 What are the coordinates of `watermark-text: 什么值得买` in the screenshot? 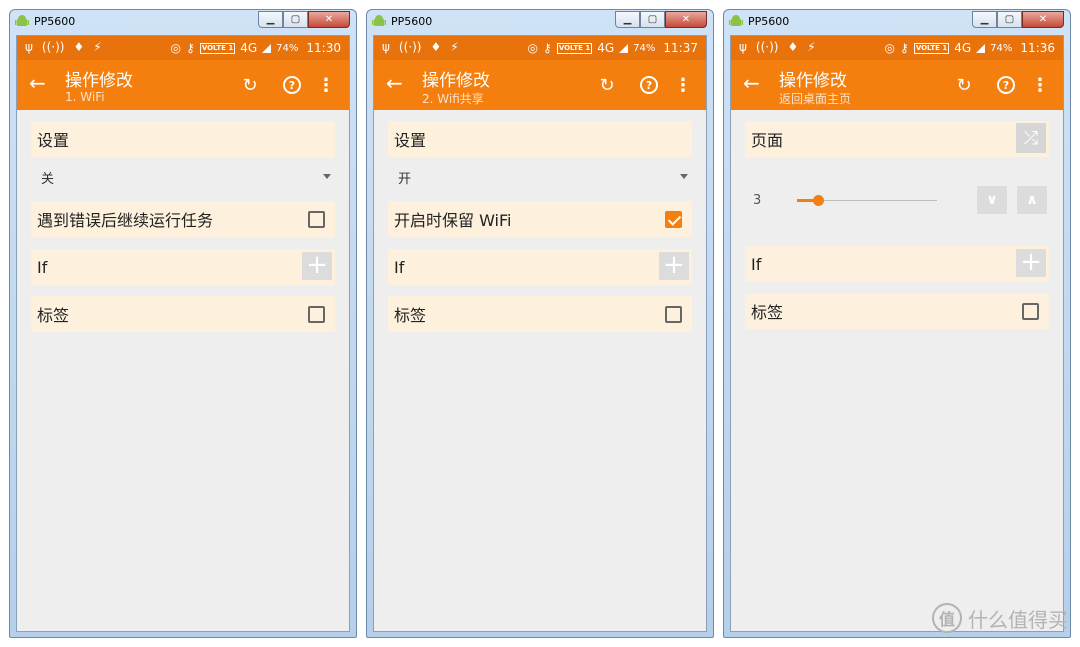 It's located at (1018, 619).